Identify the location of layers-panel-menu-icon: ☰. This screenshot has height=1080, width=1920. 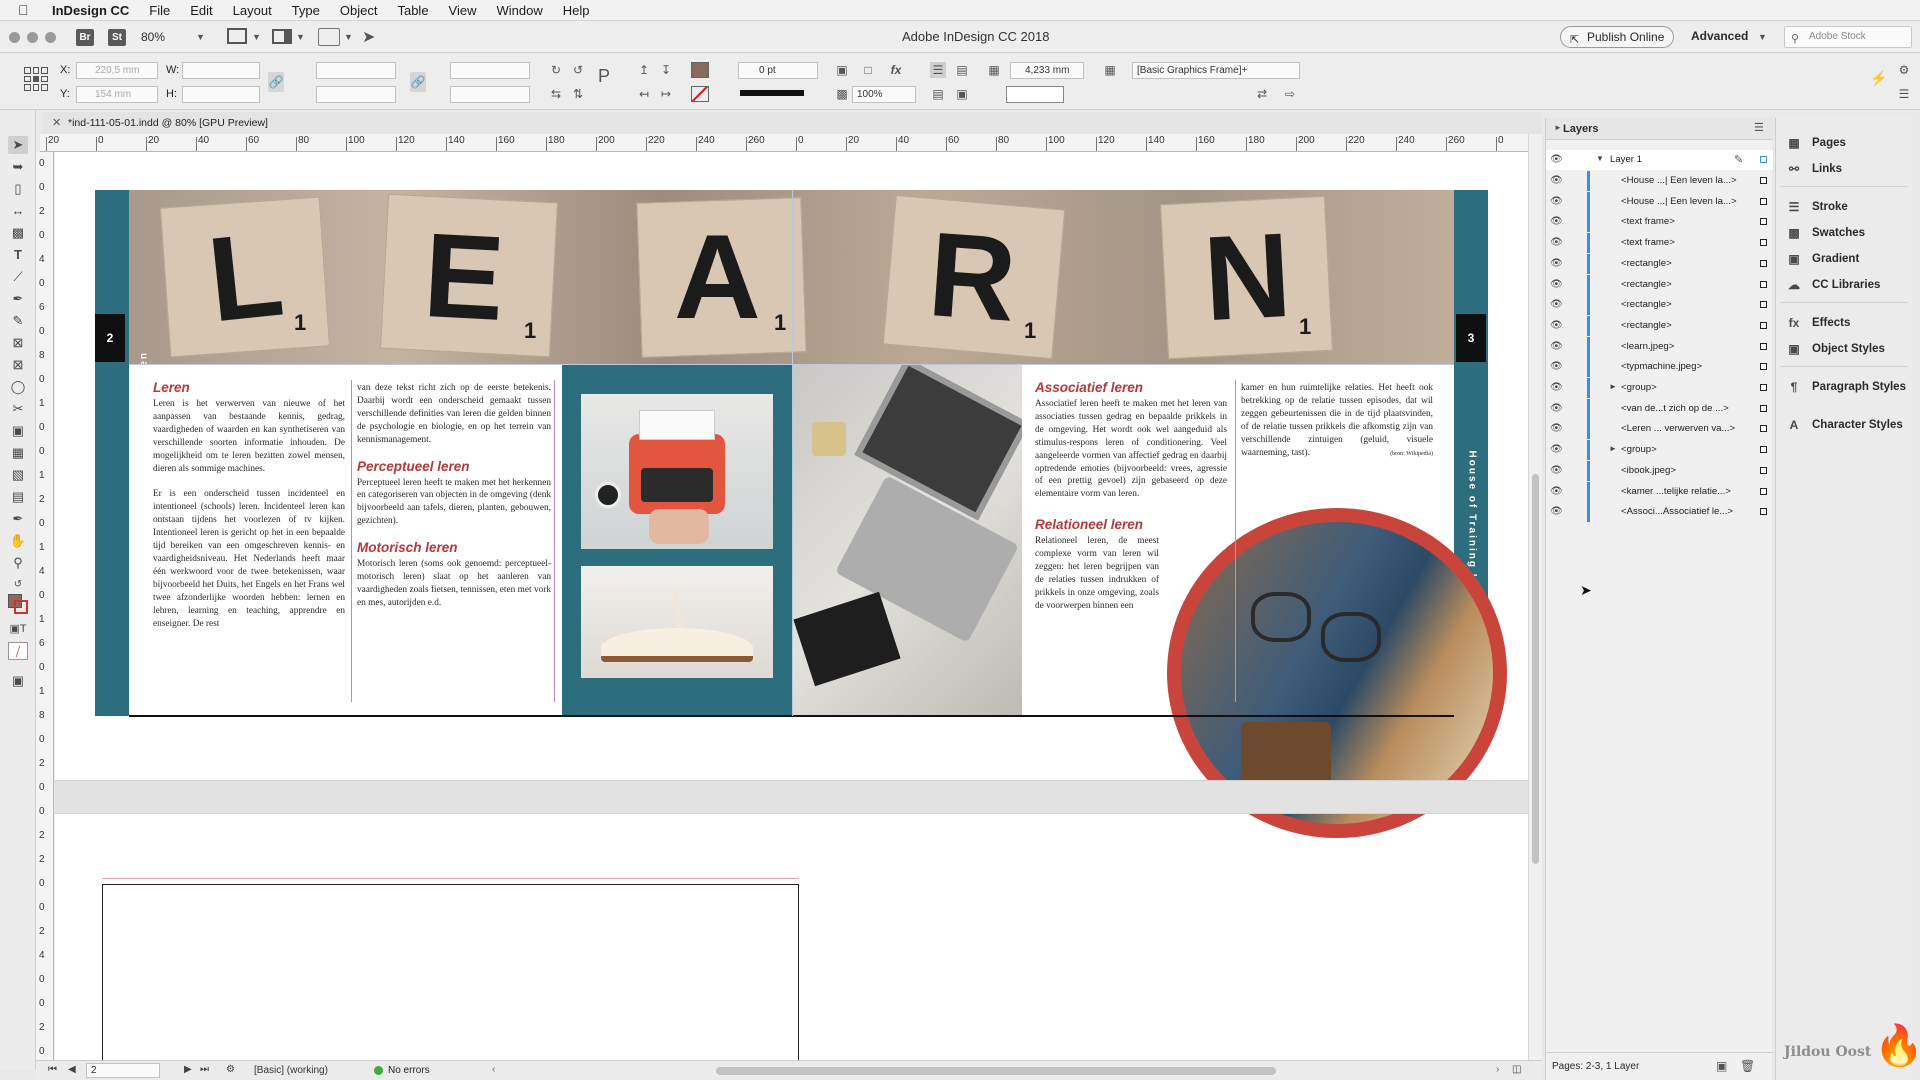
(1759, 127).